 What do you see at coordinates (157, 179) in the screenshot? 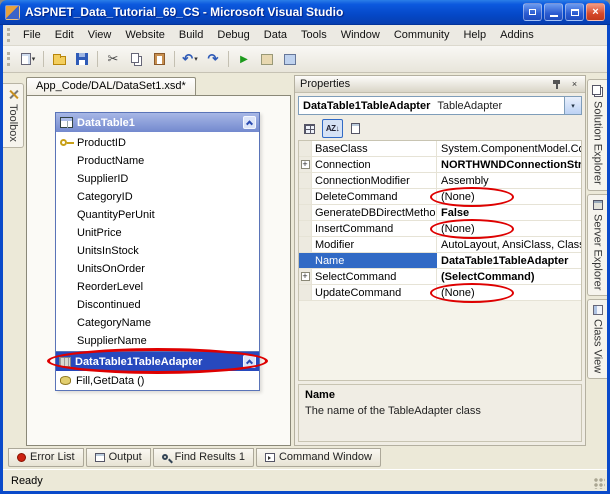
I see `field-row: SupplierID` at bounding box center [157, 179].